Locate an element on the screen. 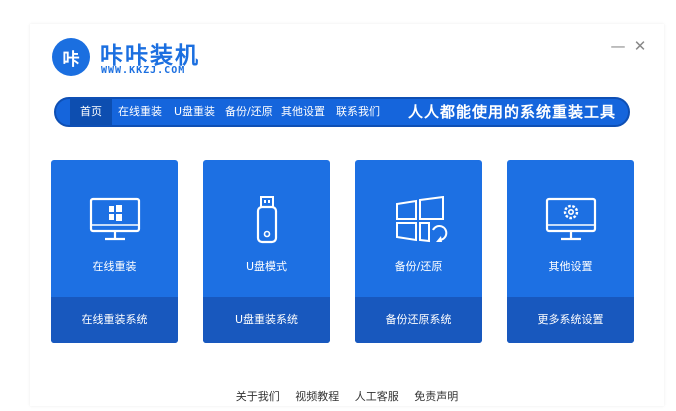 This screenshot has height=411, width=676. nav-online-reinstall: 在线重装 is located at coordinates (140, 112).